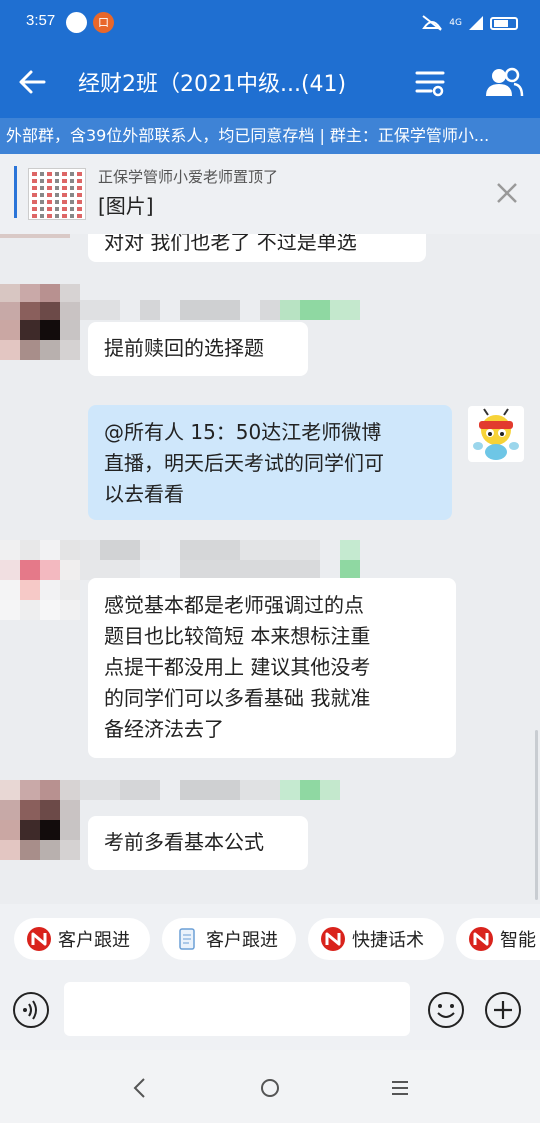 This screenshot has width=540, height=1123. I want to click on message-text-line: 提前赎回的选择题, so click(184, 348).